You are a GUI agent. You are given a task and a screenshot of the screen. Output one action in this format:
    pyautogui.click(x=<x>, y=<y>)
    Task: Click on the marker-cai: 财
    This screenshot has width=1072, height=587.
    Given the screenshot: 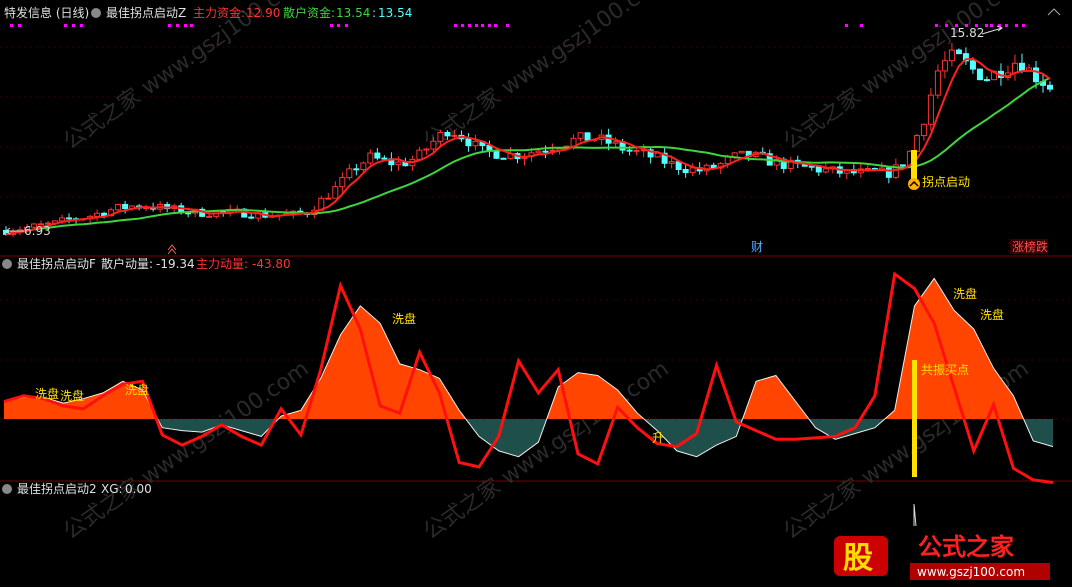 What is the action you would take?
    pyautogui.click(x=757, y=247)
    